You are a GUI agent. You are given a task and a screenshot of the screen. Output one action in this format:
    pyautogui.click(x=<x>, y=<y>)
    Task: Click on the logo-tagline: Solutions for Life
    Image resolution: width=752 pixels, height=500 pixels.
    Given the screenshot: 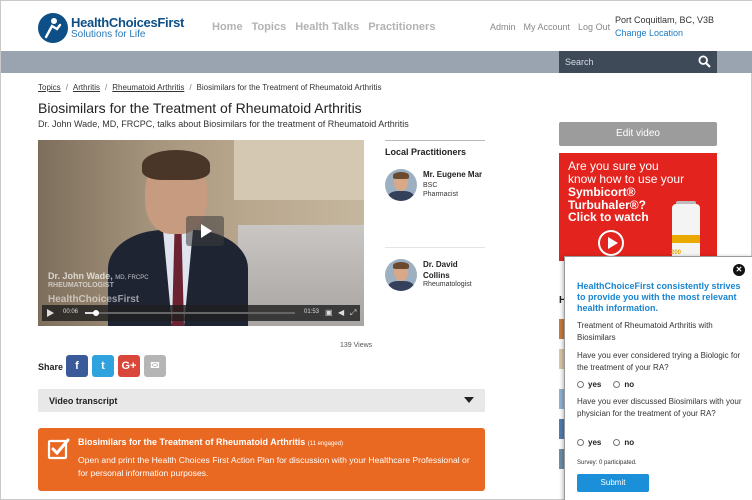 What is the action you would take?
    pyautogui.click(x=108, y=34)
    